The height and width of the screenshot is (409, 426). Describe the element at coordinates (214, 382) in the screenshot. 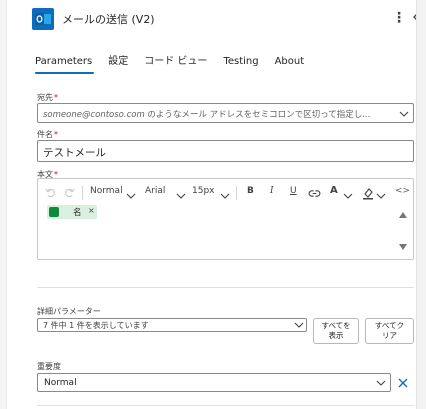

I see `importance-dropdown: Normal` at that location.